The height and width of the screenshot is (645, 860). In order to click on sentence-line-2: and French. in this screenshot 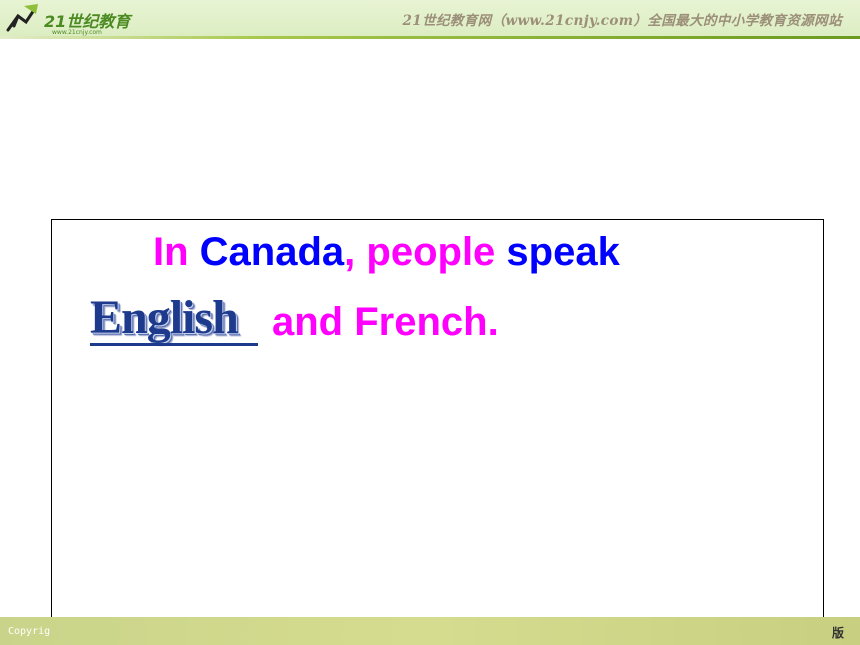, I will do `click(385, 322)`.